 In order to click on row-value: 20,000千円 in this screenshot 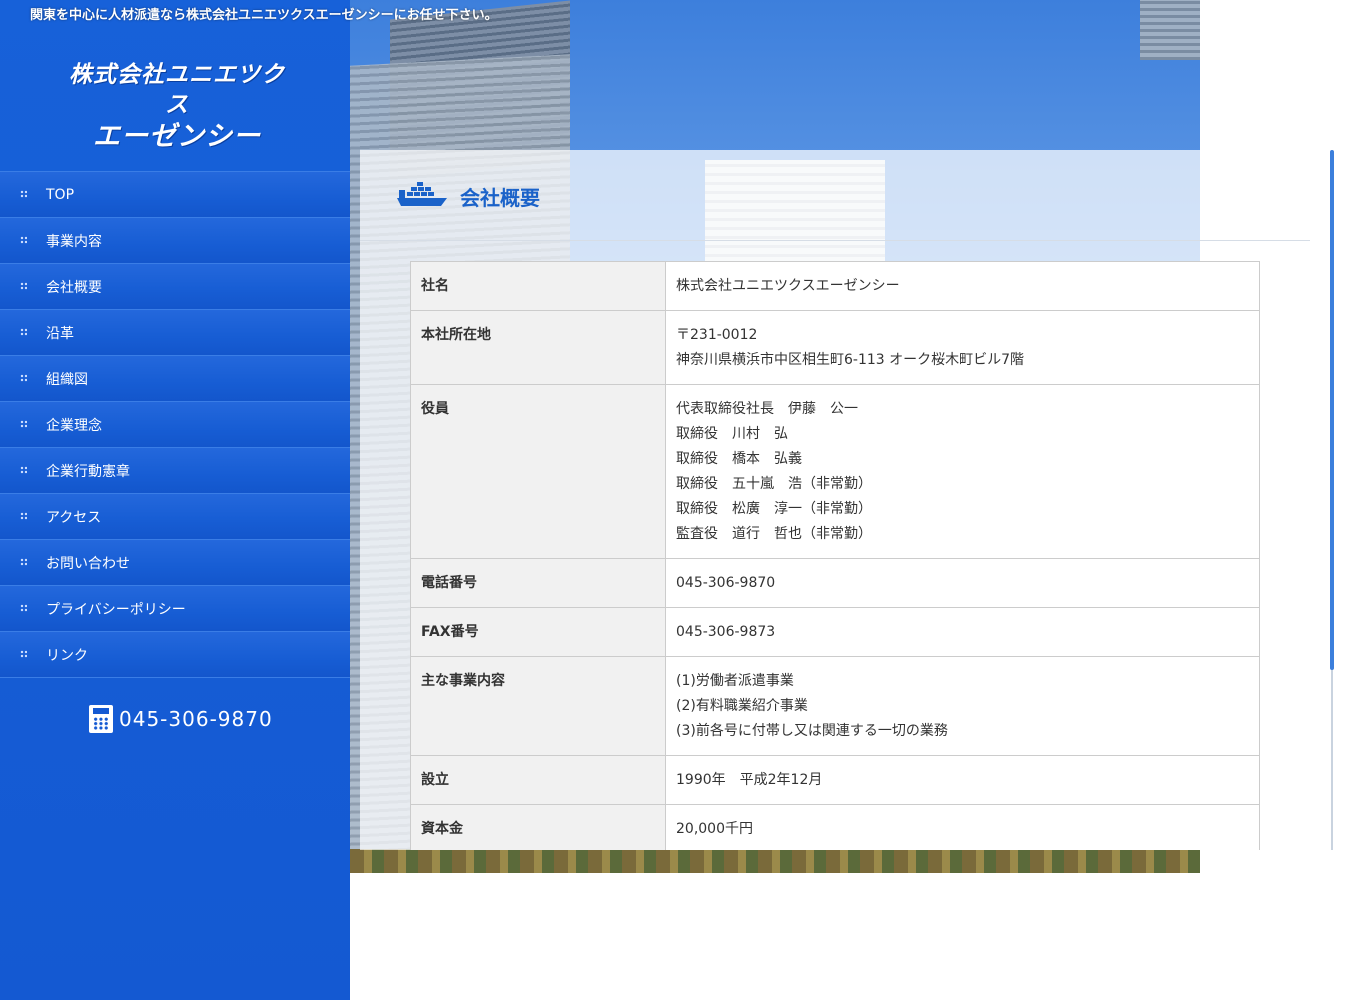, I will do `click(962, 827)`.